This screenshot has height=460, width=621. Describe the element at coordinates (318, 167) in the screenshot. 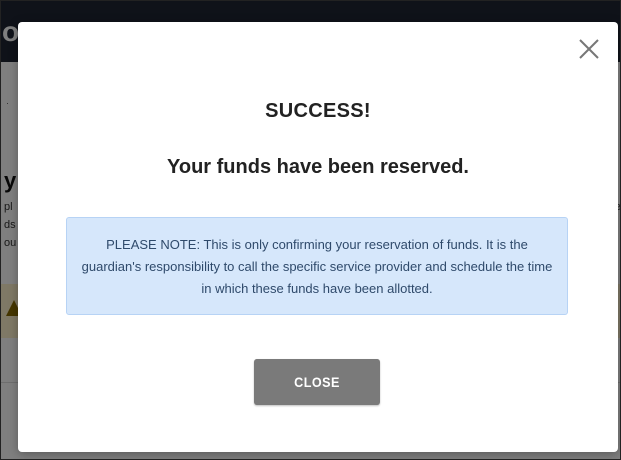

I see `modal-subtitle: Your funds have been reserved.` at that location.